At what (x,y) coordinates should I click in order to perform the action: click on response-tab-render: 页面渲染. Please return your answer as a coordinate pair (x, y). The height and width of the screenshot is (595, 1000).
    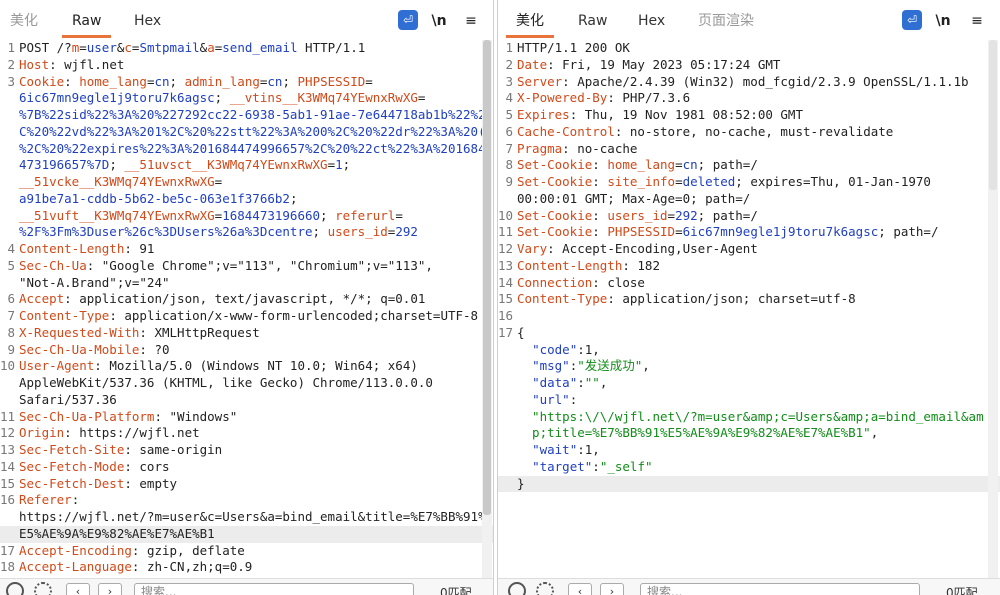
    Looking at the image, I should click on (726, 19).